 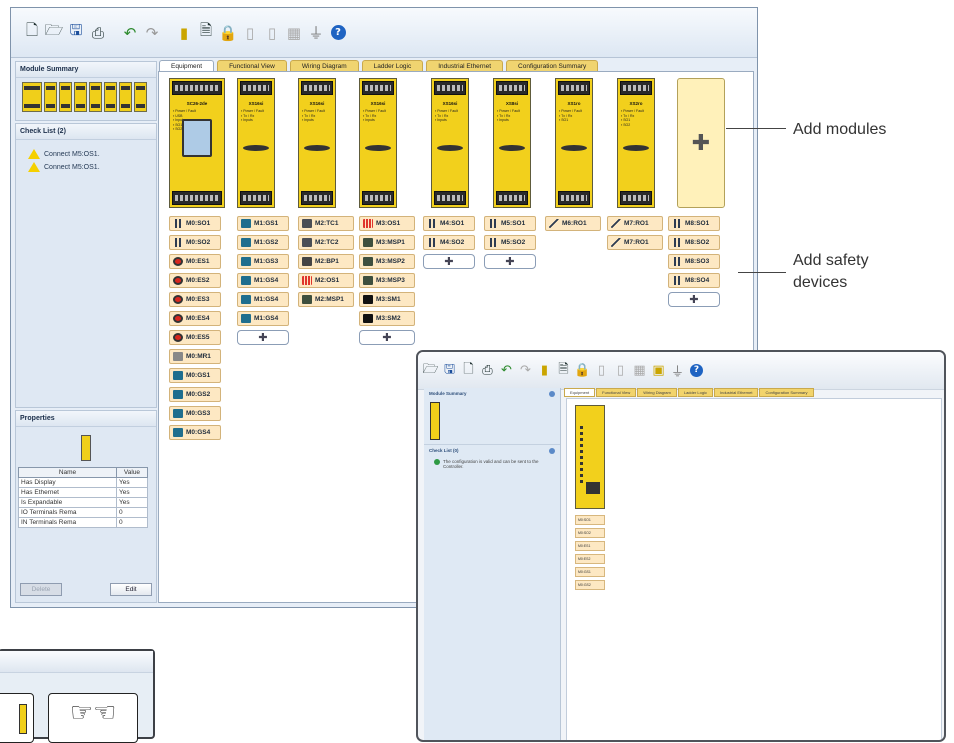 I want to click on relay-module: XS1ro ▪ Power / Fault ▪ Tx / Rx ▪ SO1, so click(x=574, y=143).